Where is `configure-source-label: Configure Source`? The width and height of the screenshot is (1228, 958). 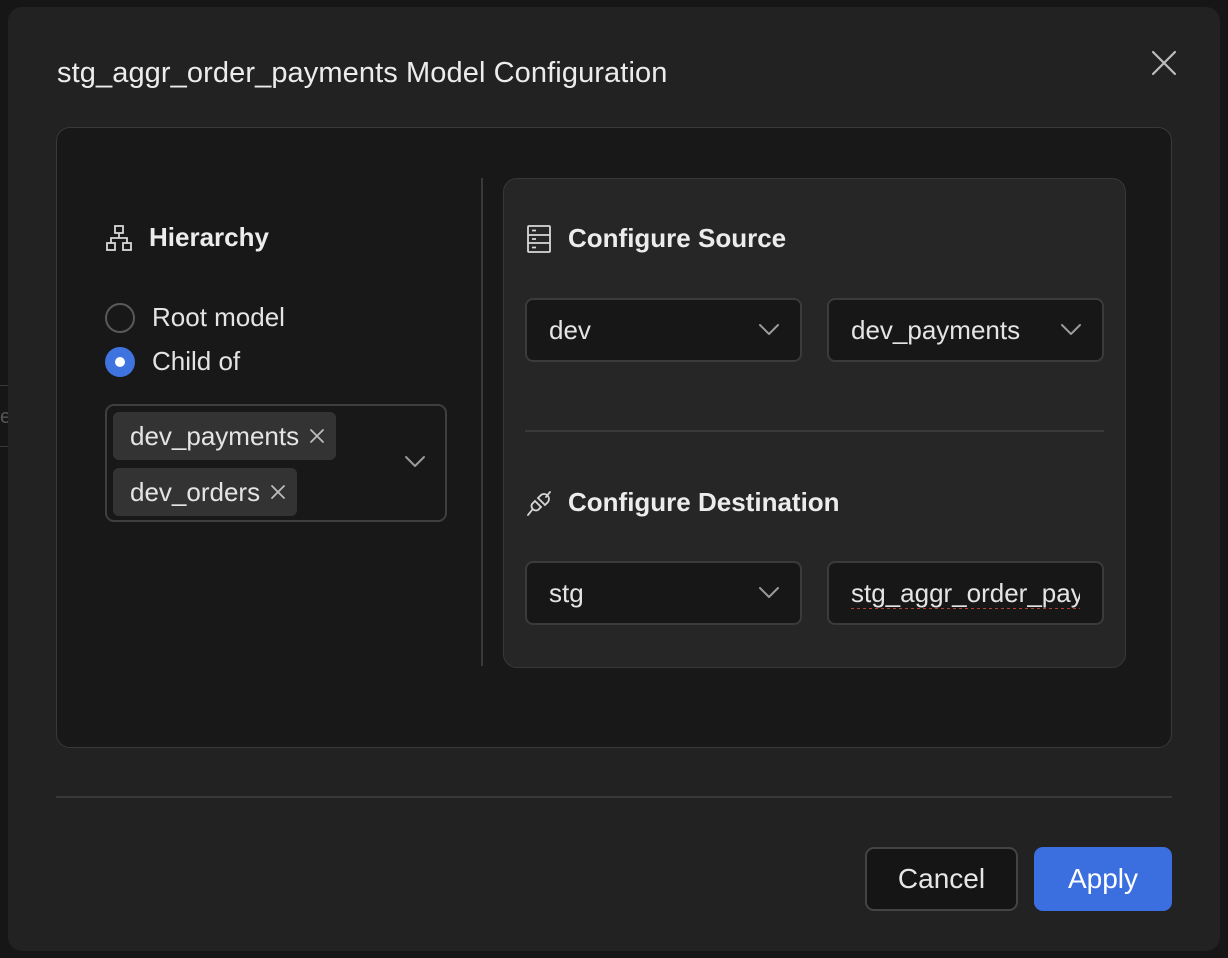 configure-source-label: Configure Source is located at coordinates (677, 238).